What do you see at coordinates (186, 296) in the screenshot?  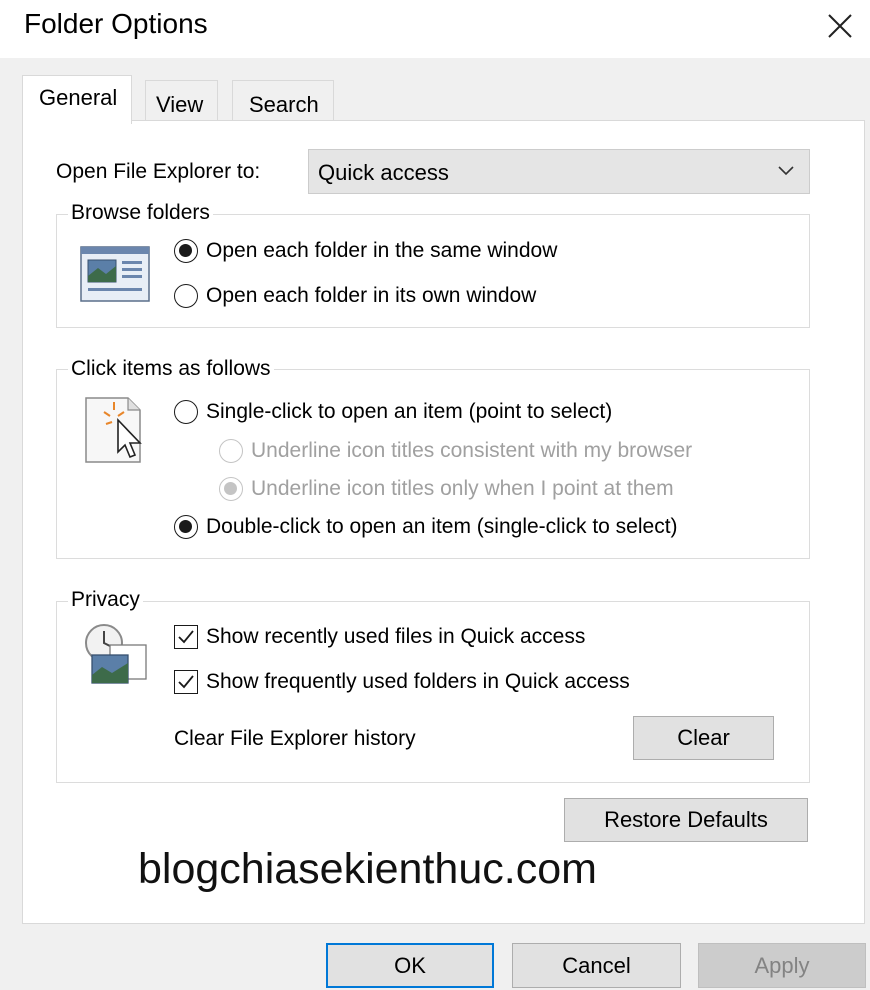 I see `own-window-radio` at bounding box center [186, 296].